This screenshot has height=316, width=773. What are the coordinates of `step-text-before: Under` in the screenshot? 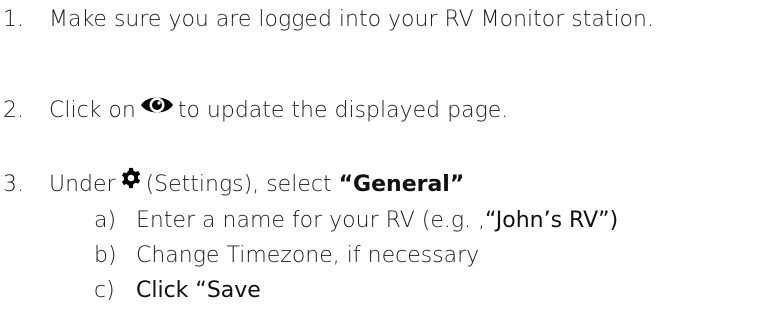 It's located at (82, 184).